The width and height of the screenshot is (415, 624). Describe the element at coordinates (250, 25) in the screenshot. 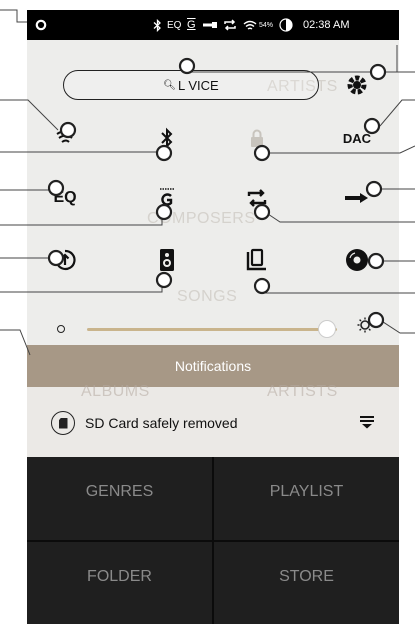

I see `wifi-status-icon` at that location.